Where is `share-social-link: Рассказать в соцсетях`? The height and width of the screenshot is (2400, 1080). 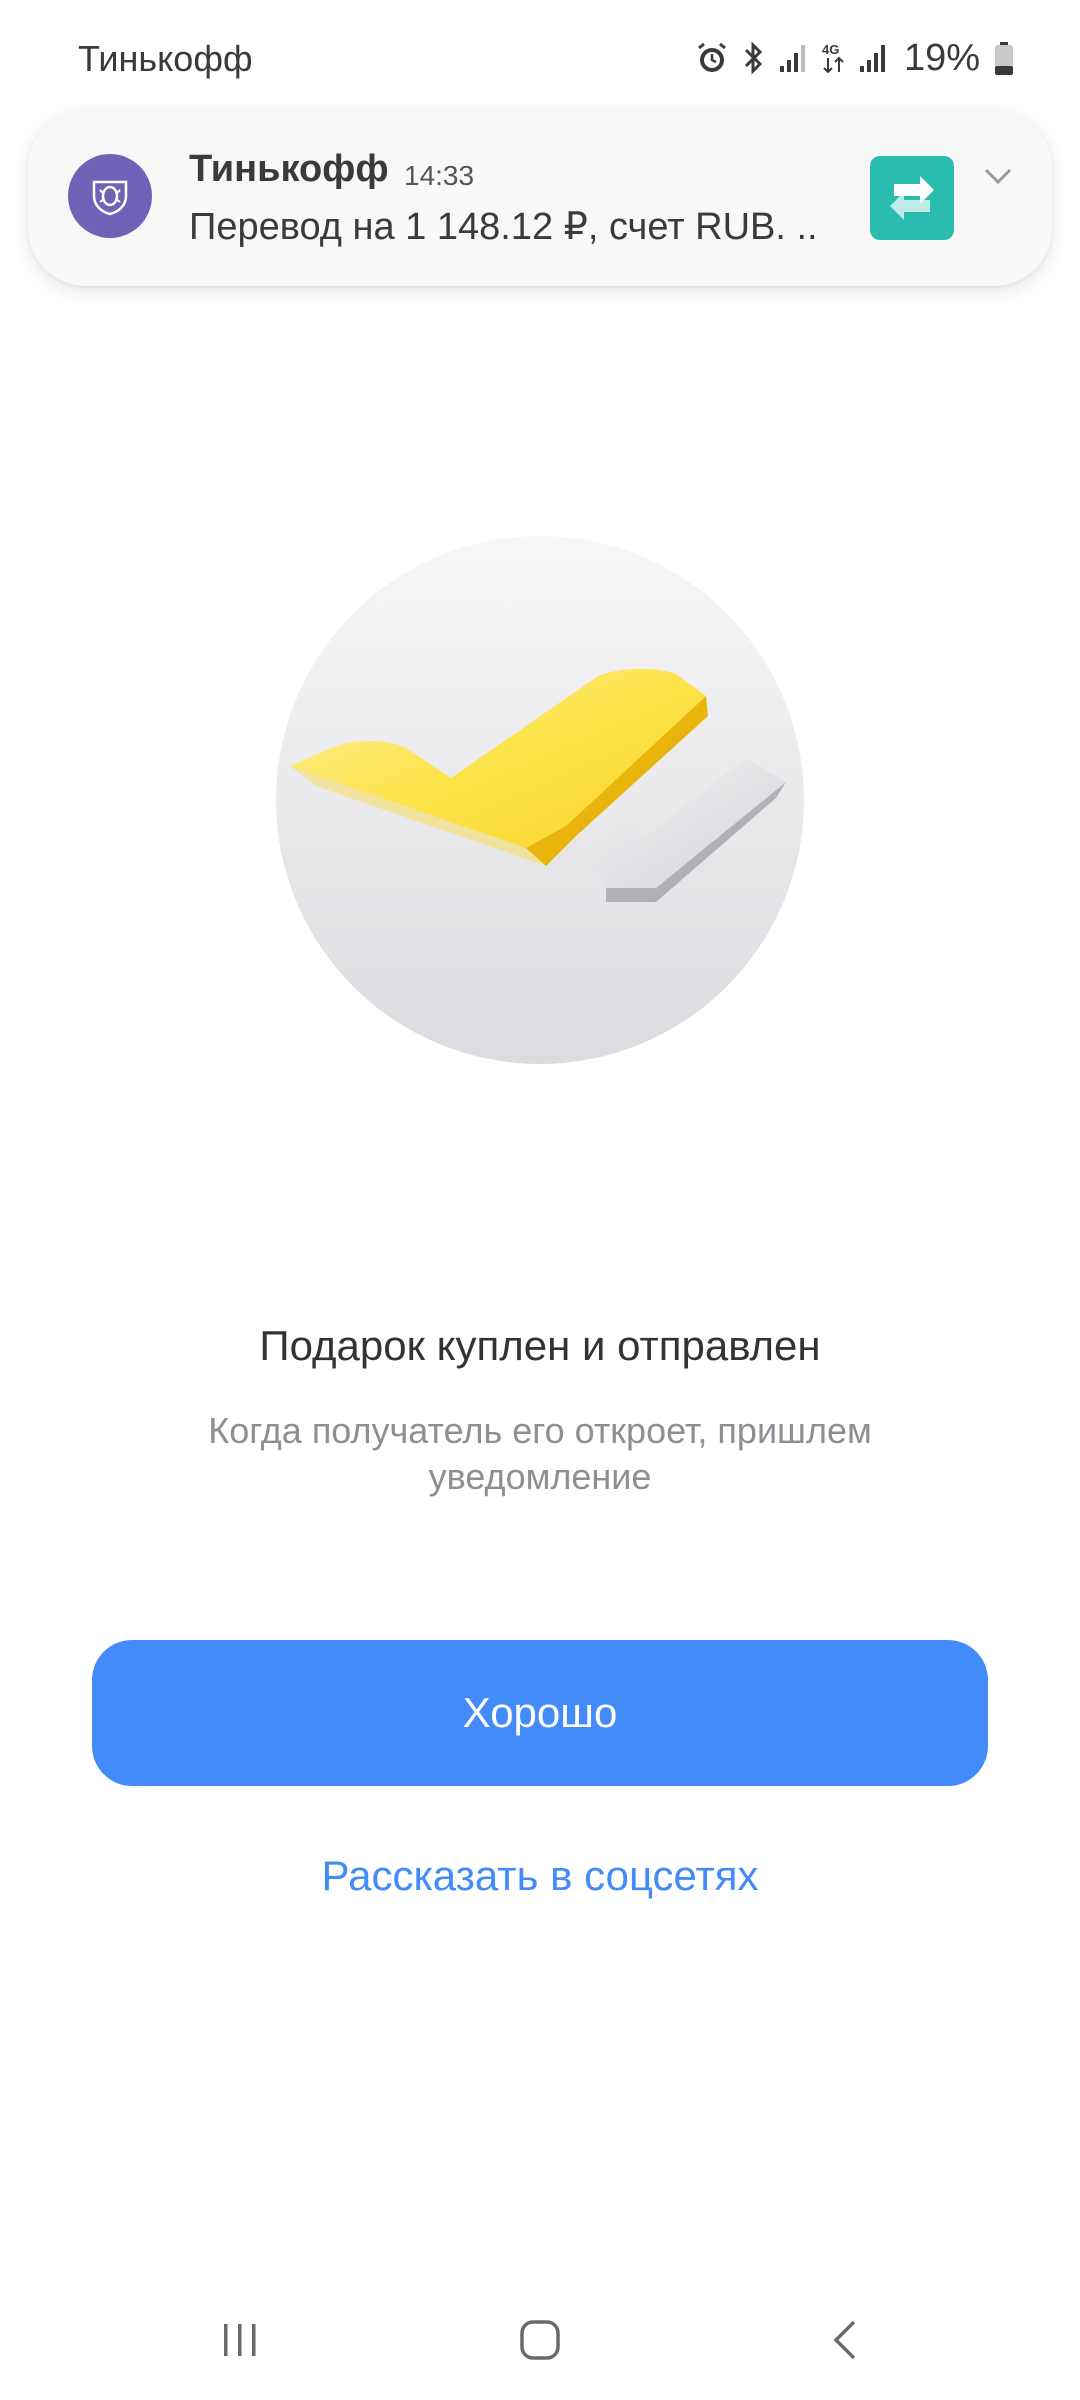 share-social-link: Рассказать в соцсетях is located at coordinates (540, 1876).